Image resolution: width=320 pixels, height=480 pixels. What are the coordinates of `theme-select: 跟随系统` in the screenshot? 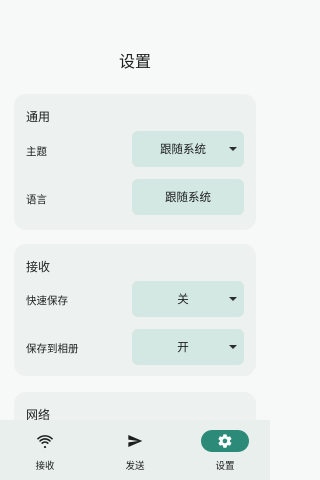 It's located at (188, 149).